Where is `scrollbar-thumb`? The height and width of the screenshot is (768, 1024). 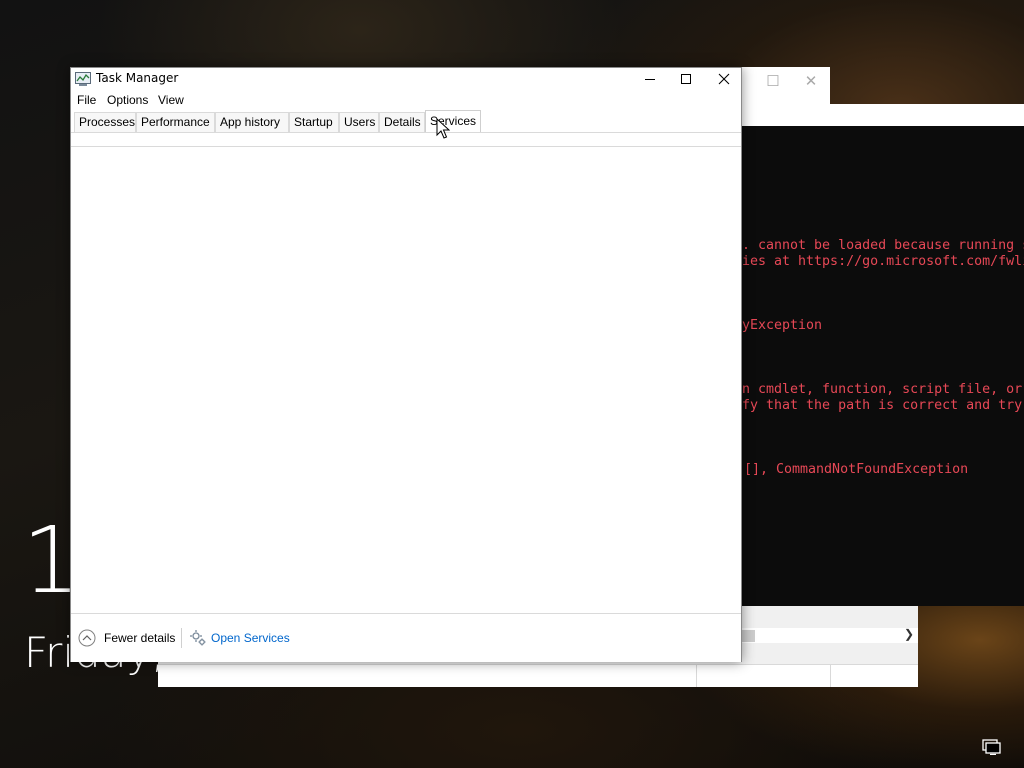 scrollbar-thumb is located at coordinates (748, 636).